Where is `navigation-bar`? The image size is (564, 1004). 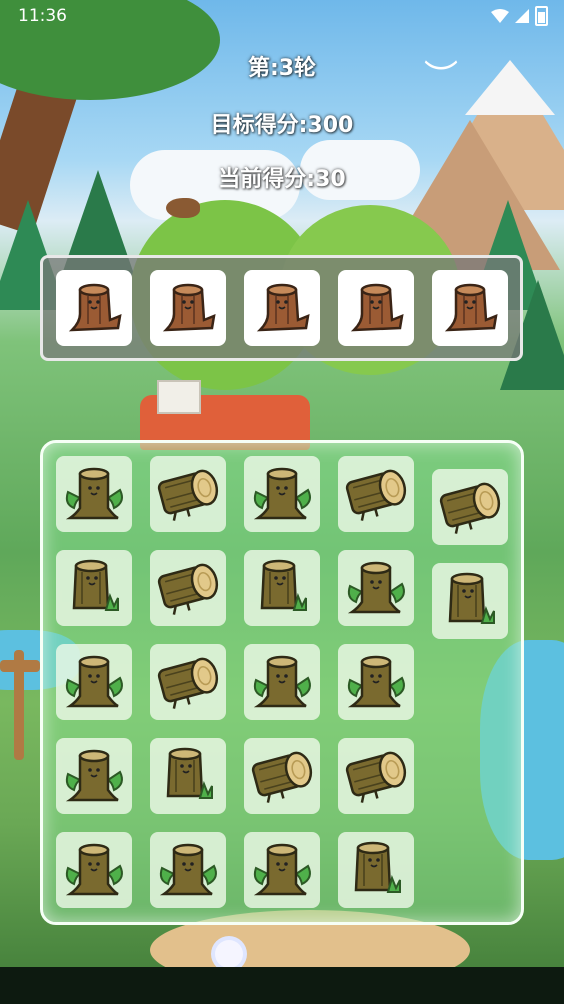 navigation-bar is located at coordinates (282, 985).